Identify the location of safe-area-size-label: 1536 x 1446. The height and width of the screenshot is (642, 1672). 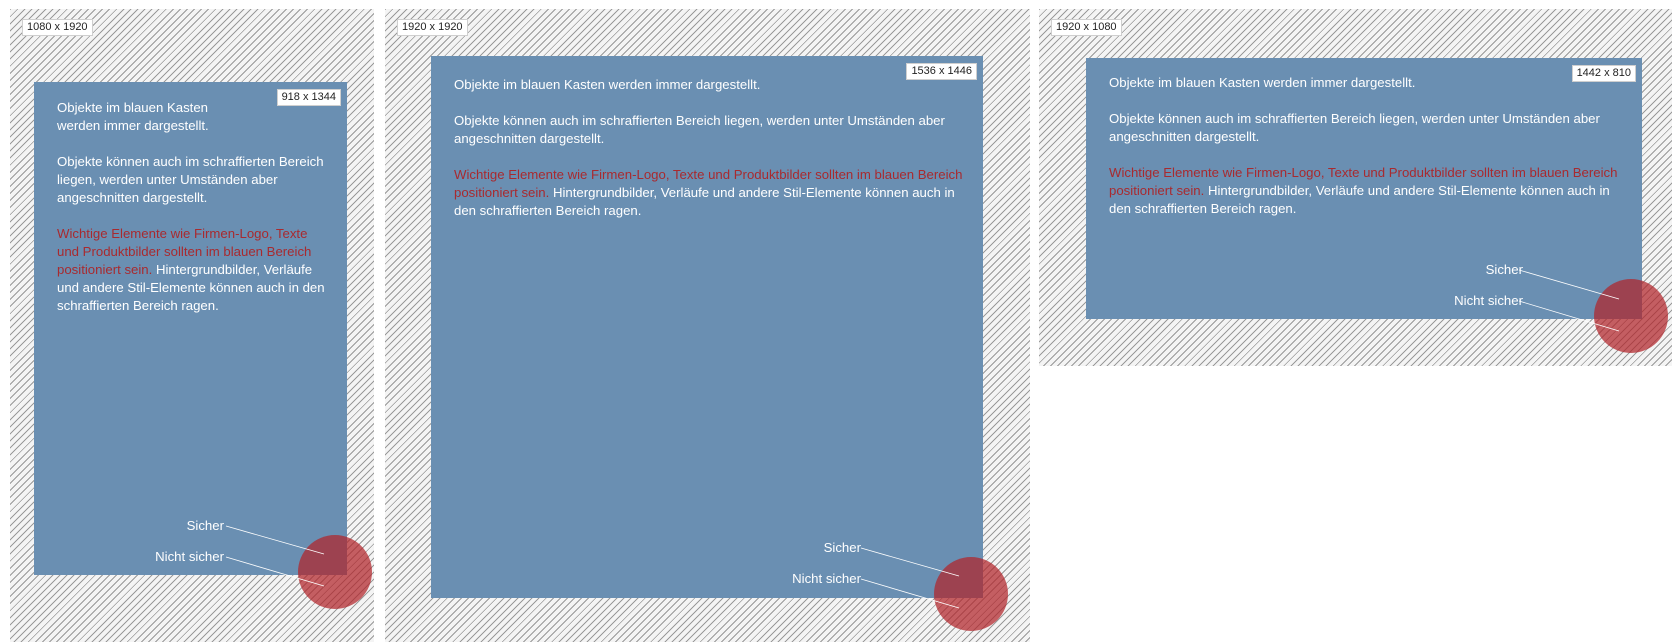
(941, 71).